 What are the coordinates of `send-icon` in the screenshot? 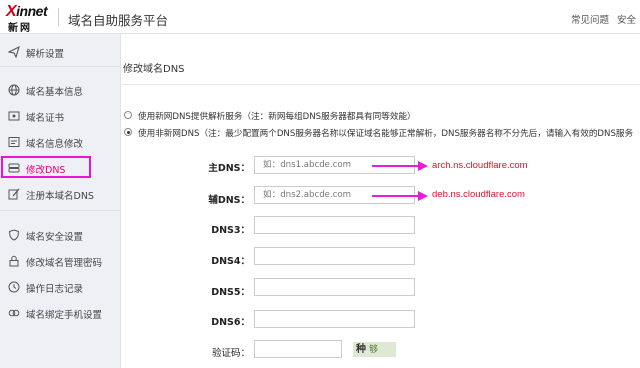 It's located at (14, 52).